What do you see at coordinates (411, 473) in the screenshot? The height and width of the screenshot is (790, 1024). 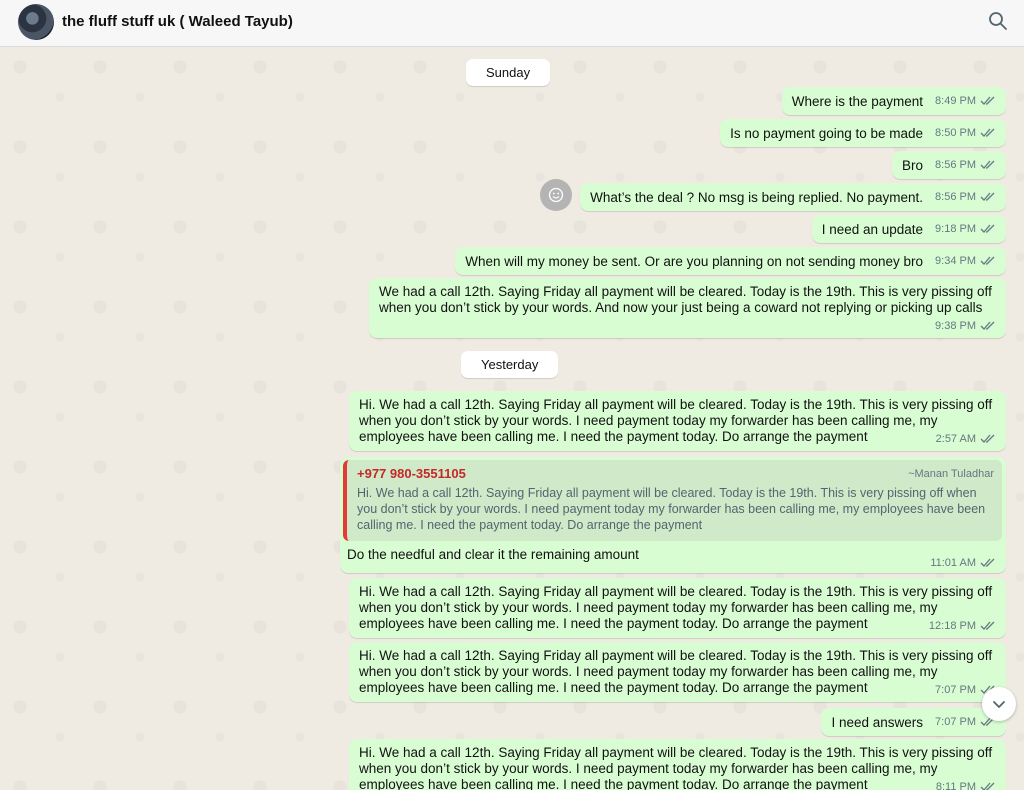 I see `quote-sender-phone: +977 980-3551105` at bounding box center [411, 473].